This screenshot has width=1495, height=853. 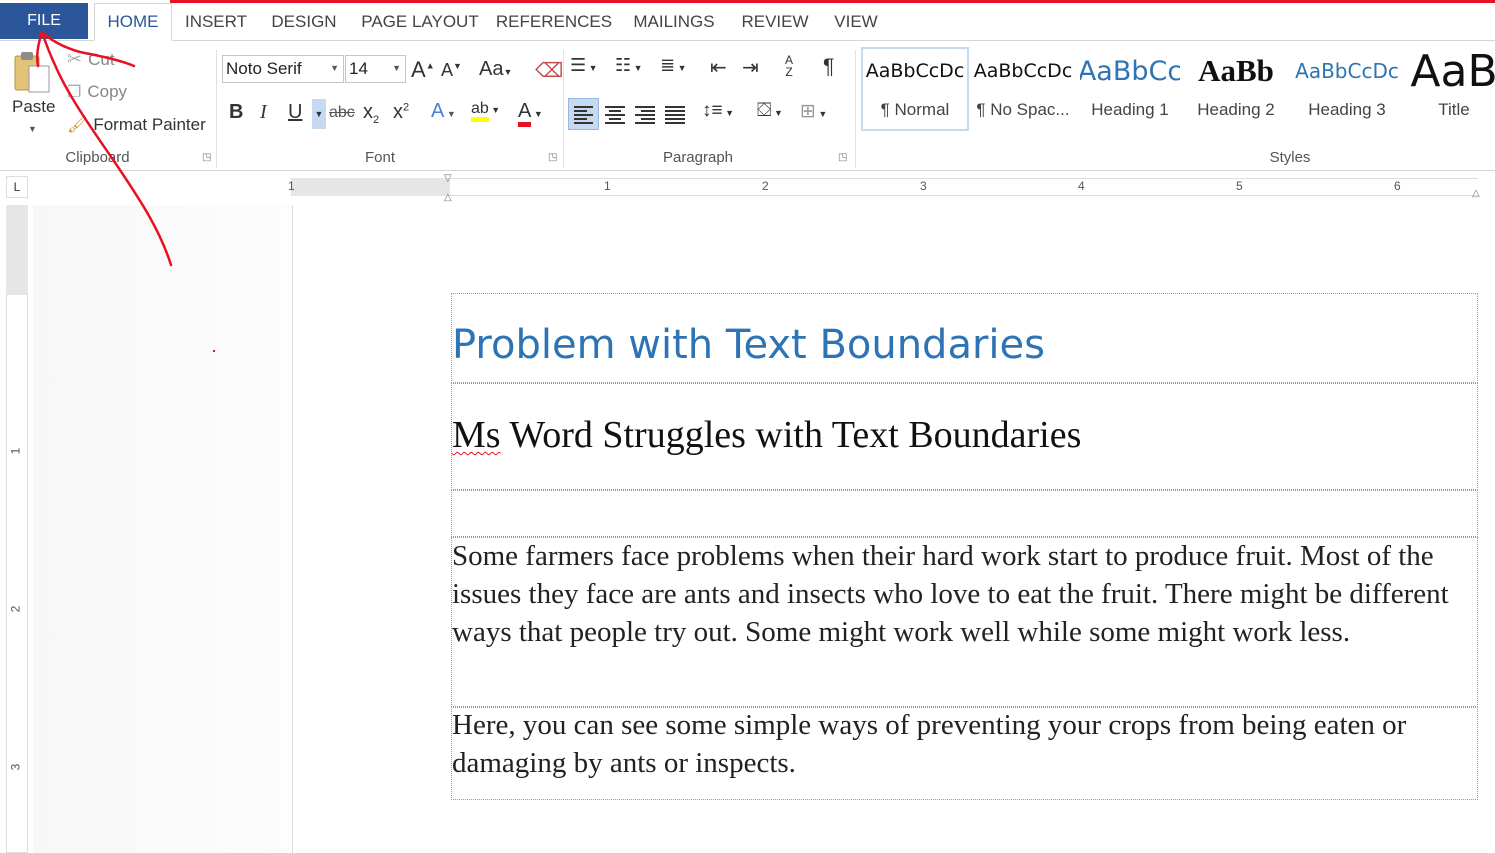 I want to click on paragraph-group-label: Paragraph, so click(x=698, y=157).